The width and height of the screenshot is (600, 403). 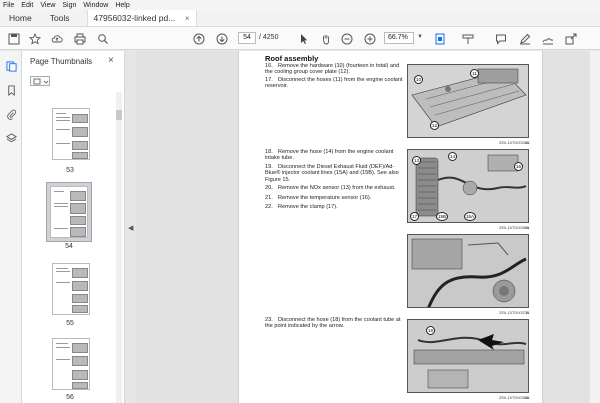 I want to click on figure-image: 18, so click(x=468, y=356).